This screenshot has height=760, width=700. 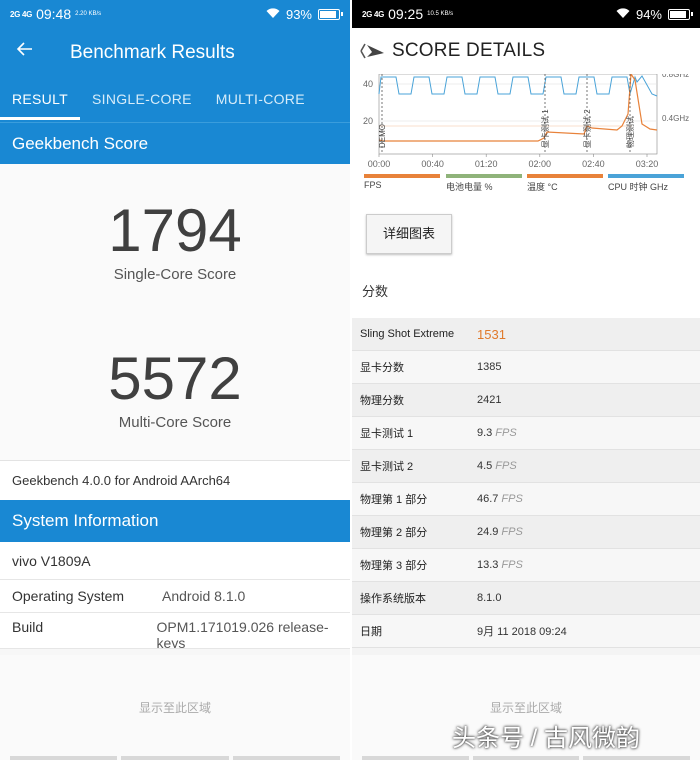 What do you see at coordinates (648, 14) in the screenshot?
I see `battery-percent: 94%` at bounding box center [648, 14].